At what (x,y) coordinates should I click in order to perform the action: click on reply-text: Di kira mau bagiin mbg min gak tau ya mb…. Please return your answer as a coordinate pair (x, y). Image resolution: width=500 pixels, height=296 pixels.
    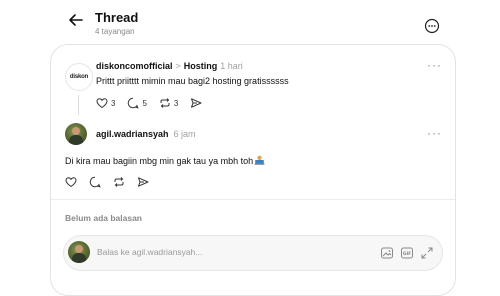
    Looking at the image, I should click on (159, 161).